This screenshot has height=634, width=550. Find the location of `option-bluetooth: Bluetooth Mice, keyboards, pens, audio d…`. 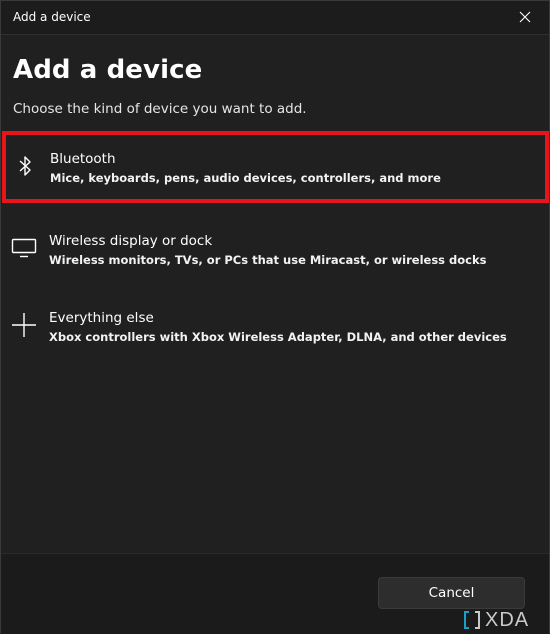

option-bluetooth: Bluetooth Mice, keyboards, pens, audio d… is located at coordinates (275, 167).